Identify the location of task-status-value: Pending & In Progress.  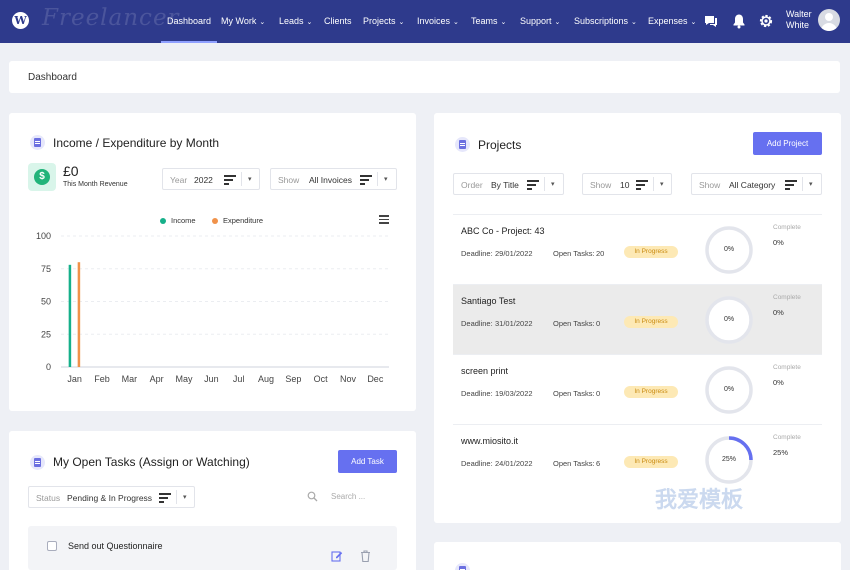
(110, 498).